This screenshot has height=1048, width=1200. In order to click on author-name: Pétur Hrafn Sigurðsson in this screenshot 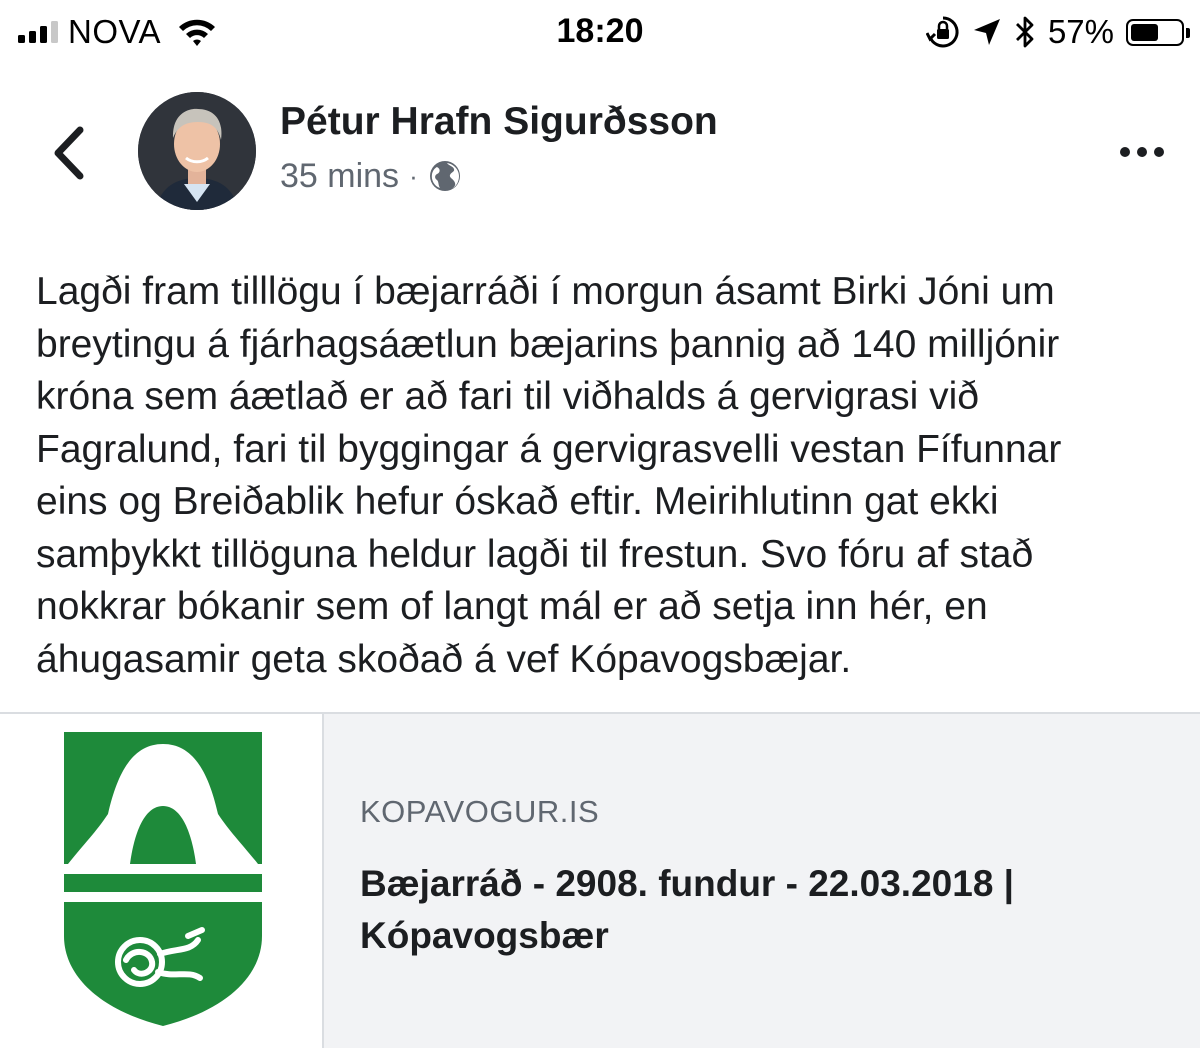, I will do `click(499, 122)`.